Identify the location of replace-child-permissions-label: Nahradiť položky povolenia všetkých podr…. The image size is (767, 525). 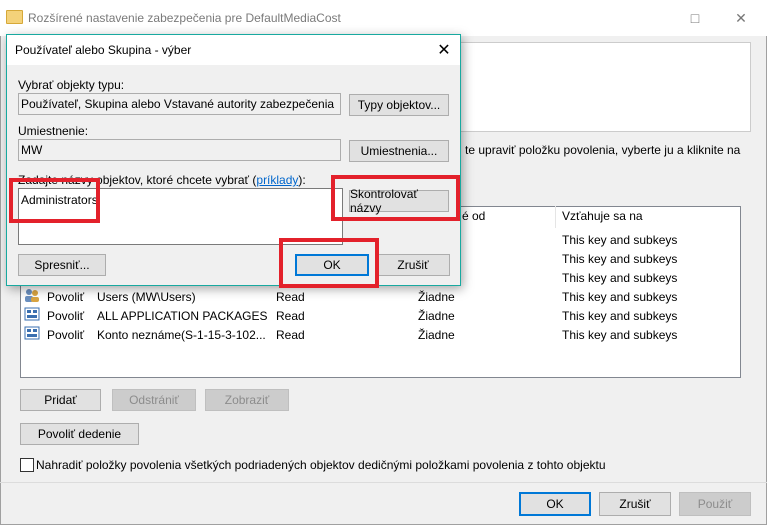
(321, 465).